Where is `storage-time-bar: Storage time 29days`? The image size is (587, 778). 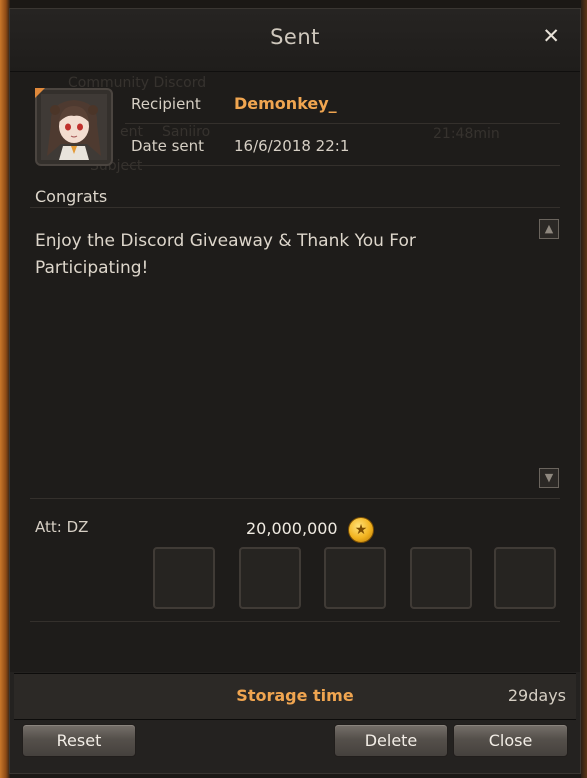
storage-time-bar: Storage time 29days is located at coordinates (295, 696).